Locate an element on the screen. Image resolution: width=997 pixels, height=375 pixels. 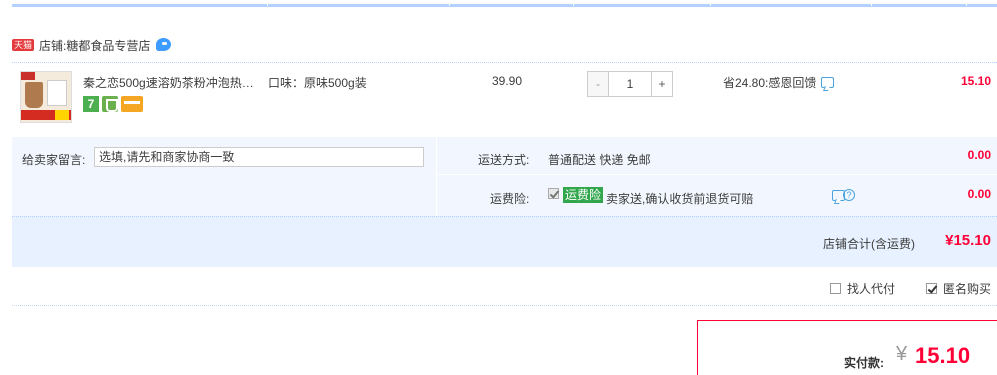
credit-card-icon is located at coordinates (132, 104).